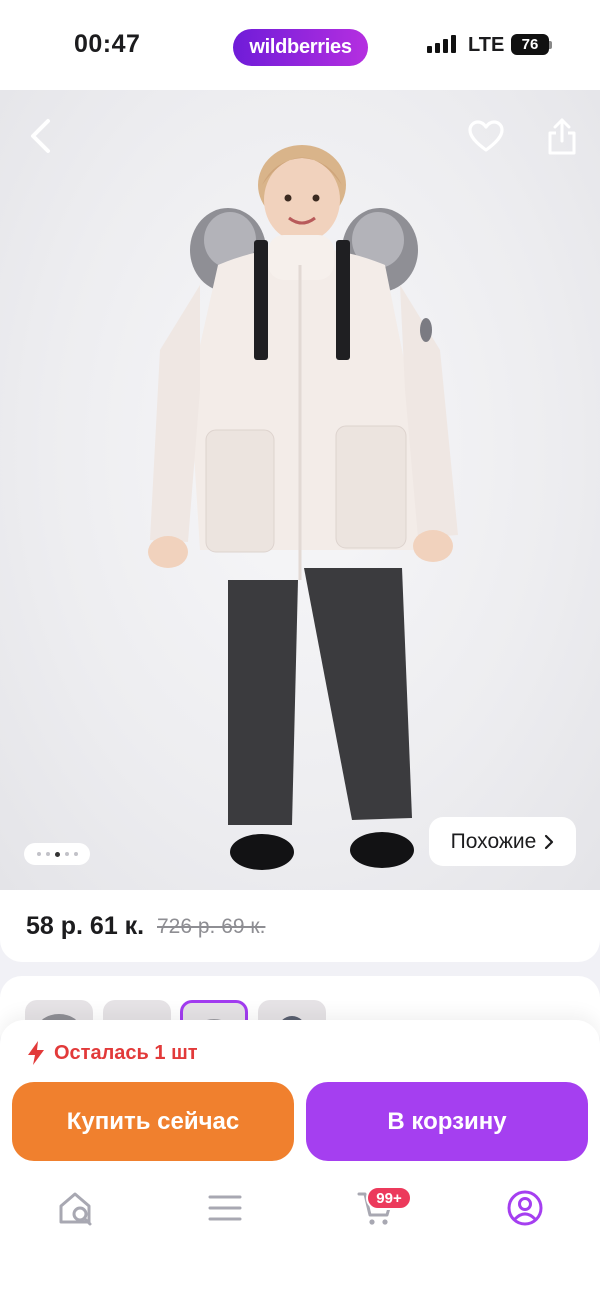 The width and height of the screenshot is (600, 1300). Describe the element at coordinates (300, 1212) in the screenshot. I see `tab-bar` at that location.